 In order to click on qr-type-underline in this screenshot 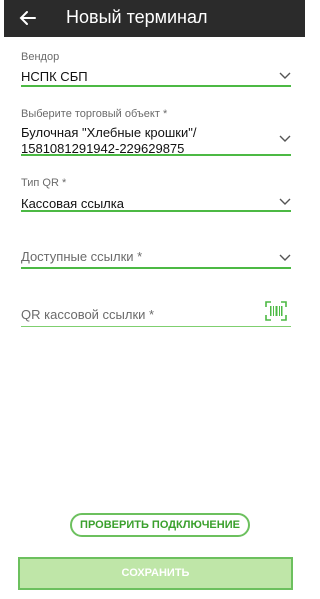, I will do `click(156, 211)`.